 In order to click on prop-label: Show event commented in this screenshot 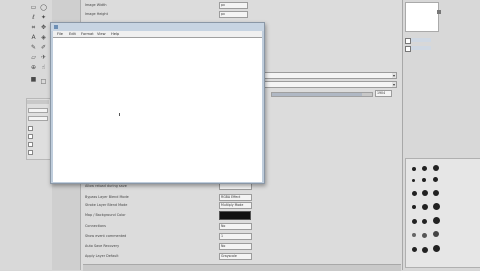, I will do `click(106, 236)`.